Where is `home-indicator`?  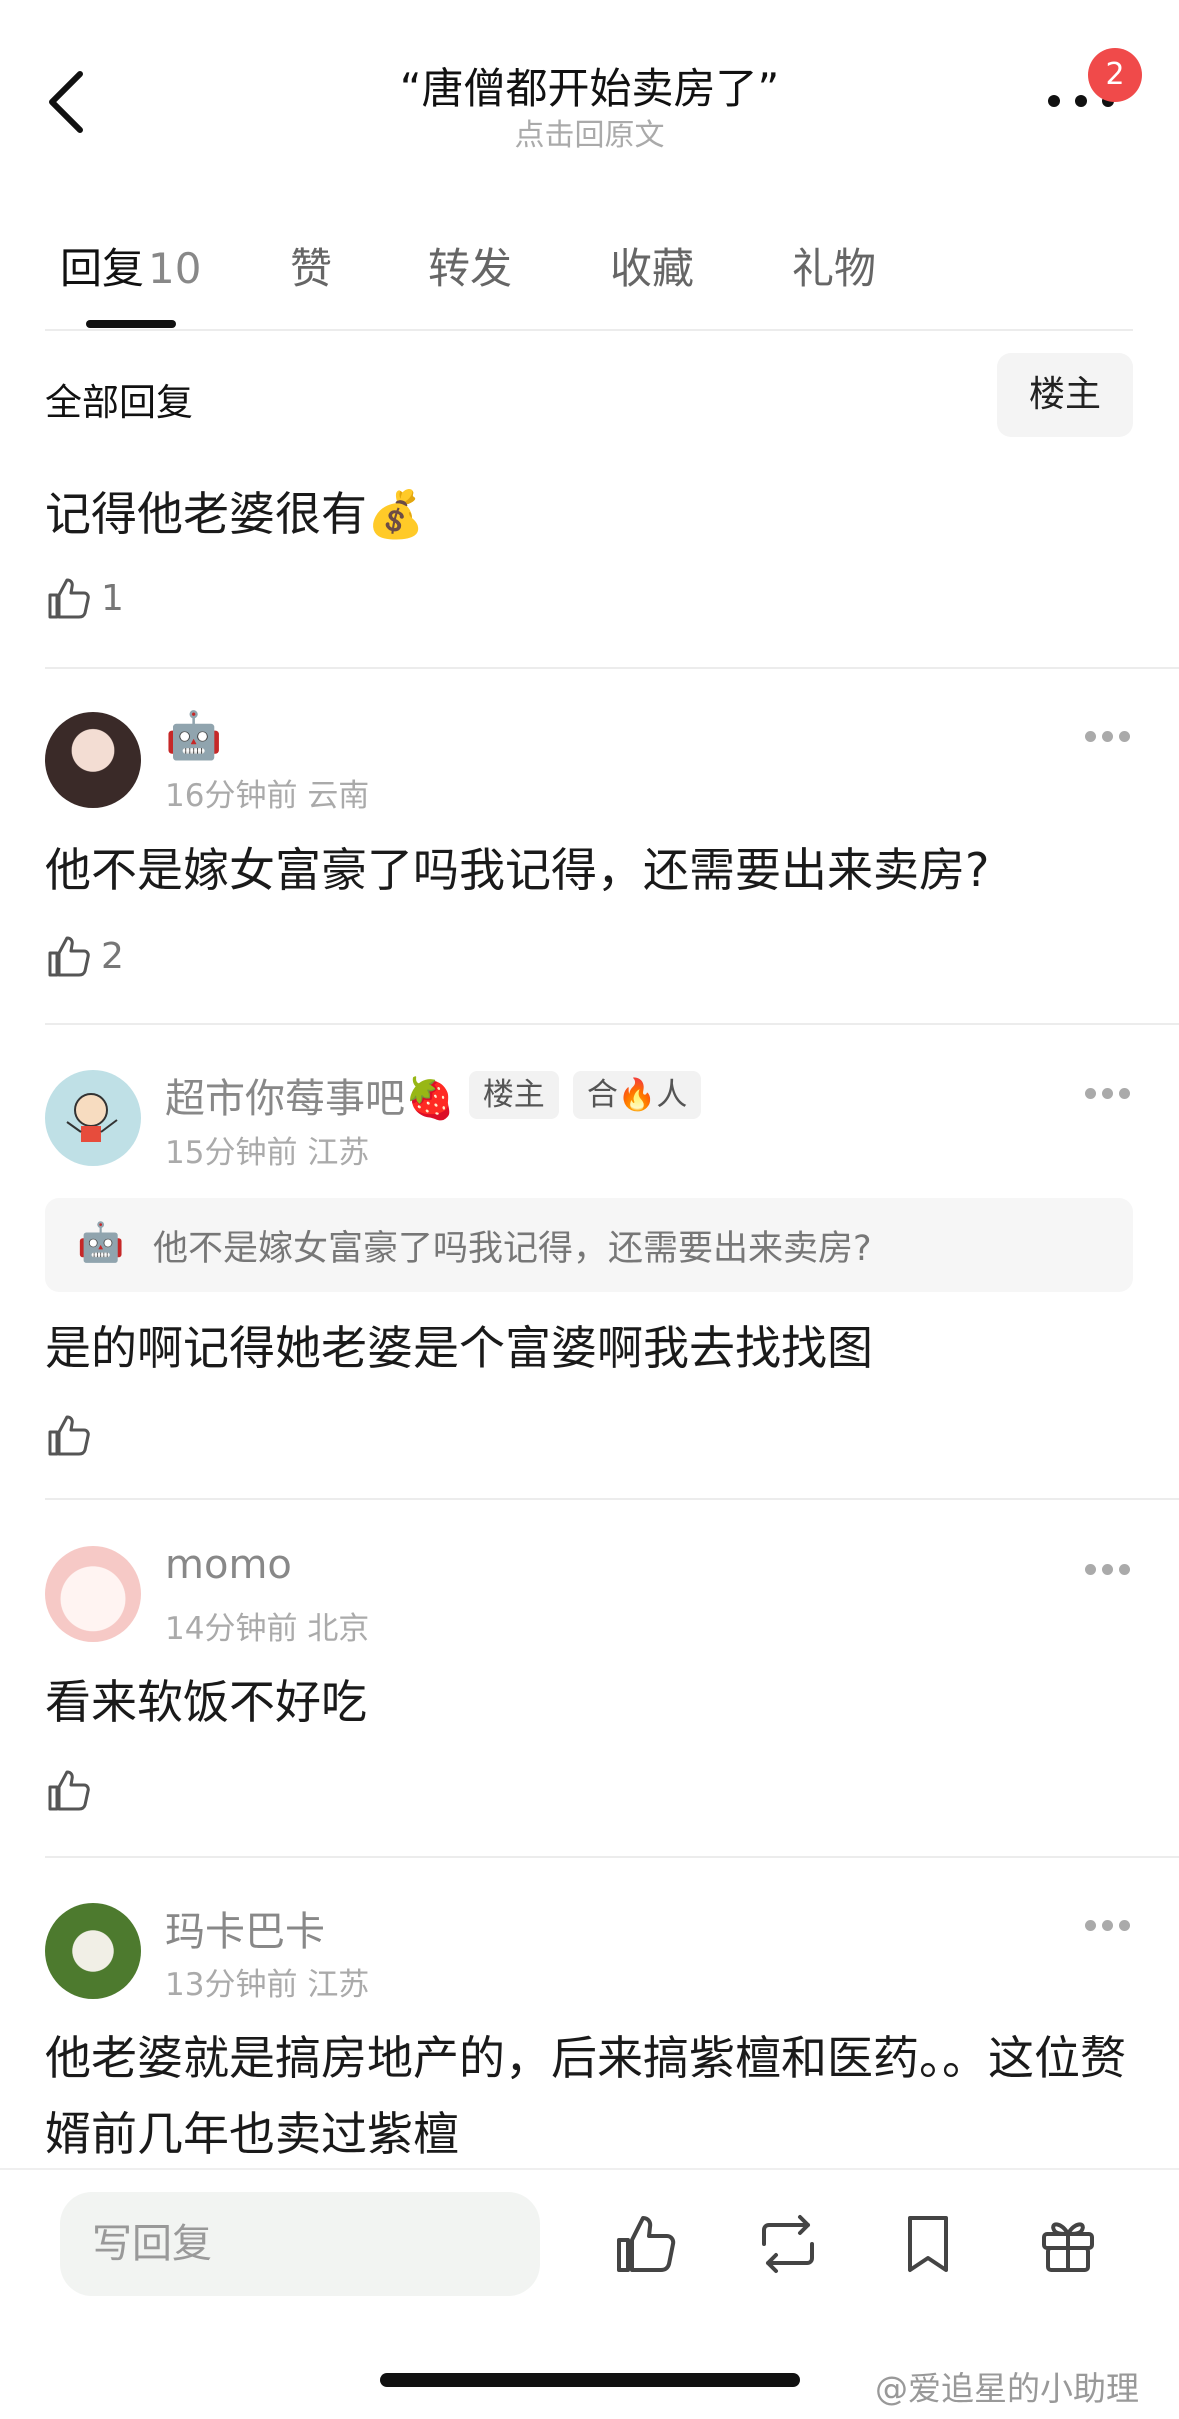 home-indicator is located at coordinates (590, 2380).